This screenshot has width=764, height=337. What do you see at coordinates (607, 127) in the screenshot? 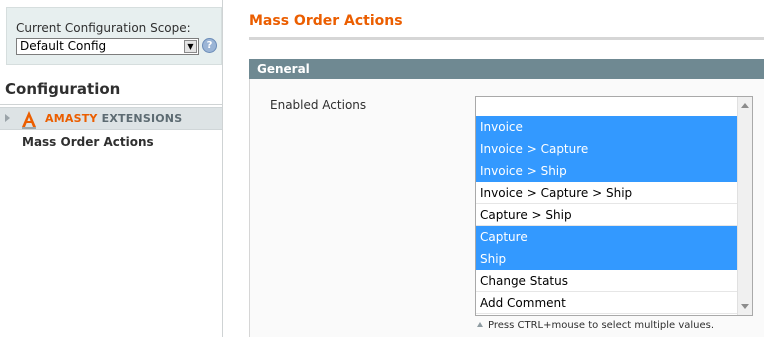
I see `option-item: Invoice` at bounding box center [607, 127].